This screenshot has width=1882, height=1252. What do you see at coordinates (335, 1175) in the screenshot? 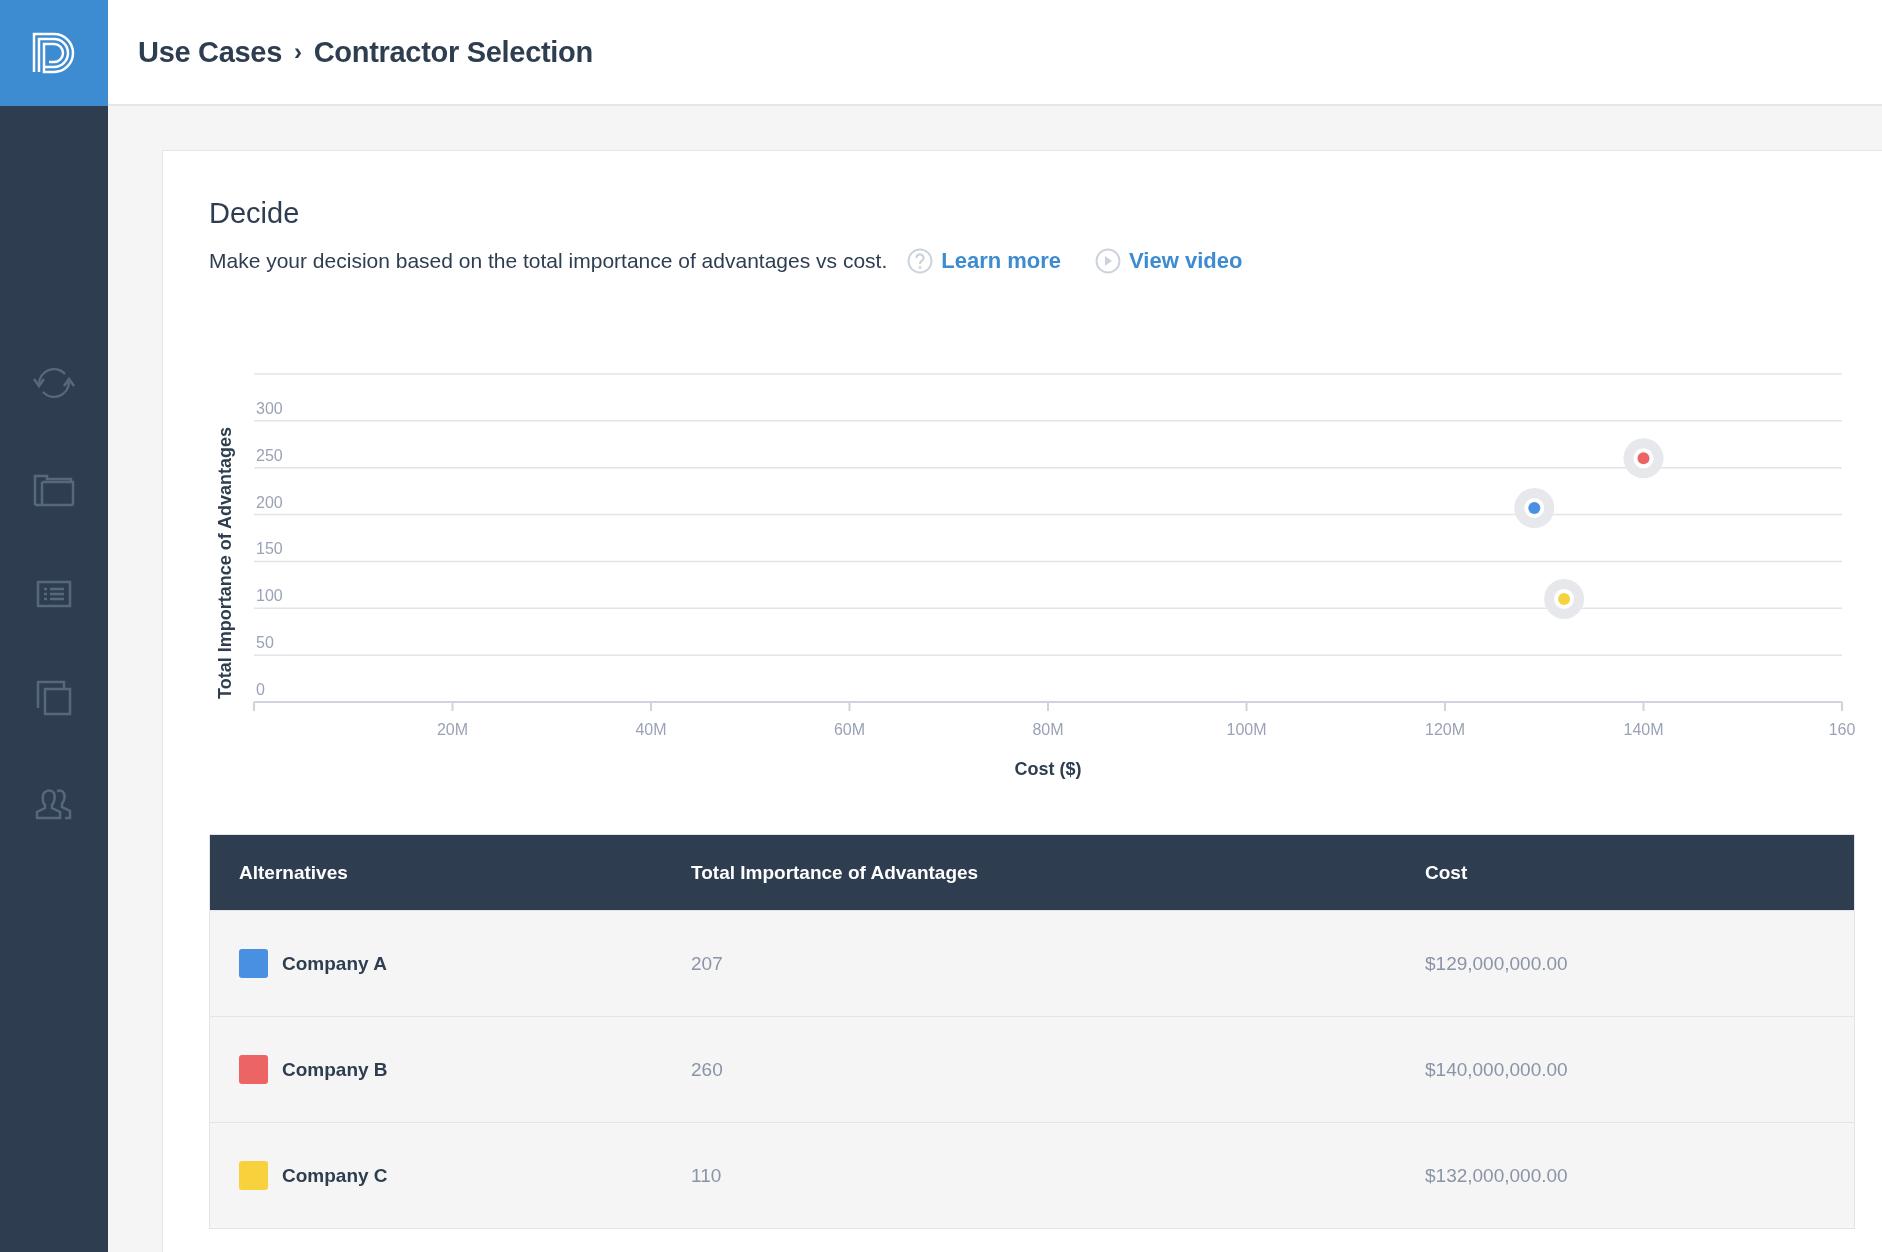
I see `alternative-name: Company C` at bounding box center [335, 1175].